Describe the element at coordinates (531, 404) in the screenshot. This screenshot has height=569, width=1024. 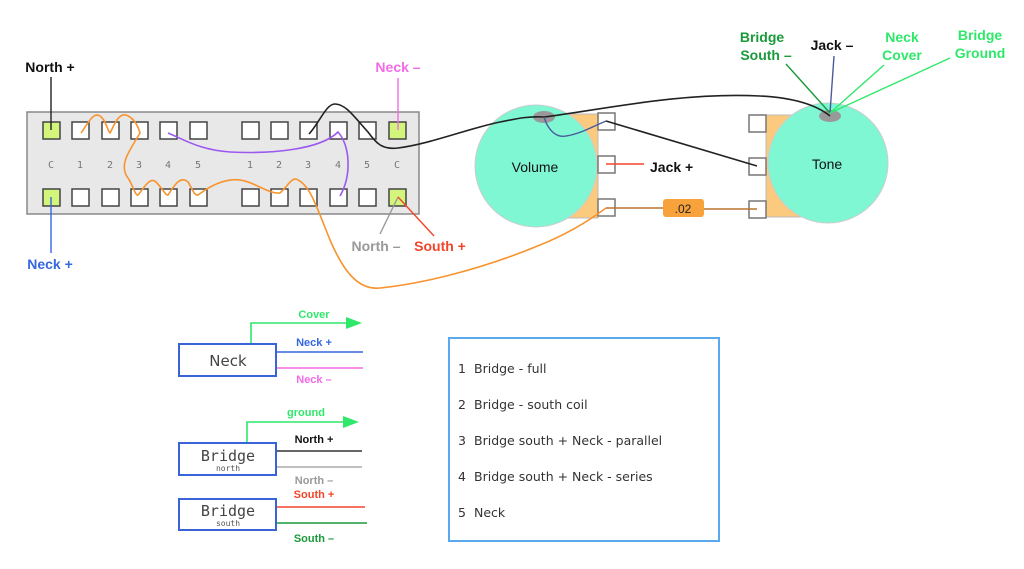
I see `position-label: Bridge - south coil` at that location.